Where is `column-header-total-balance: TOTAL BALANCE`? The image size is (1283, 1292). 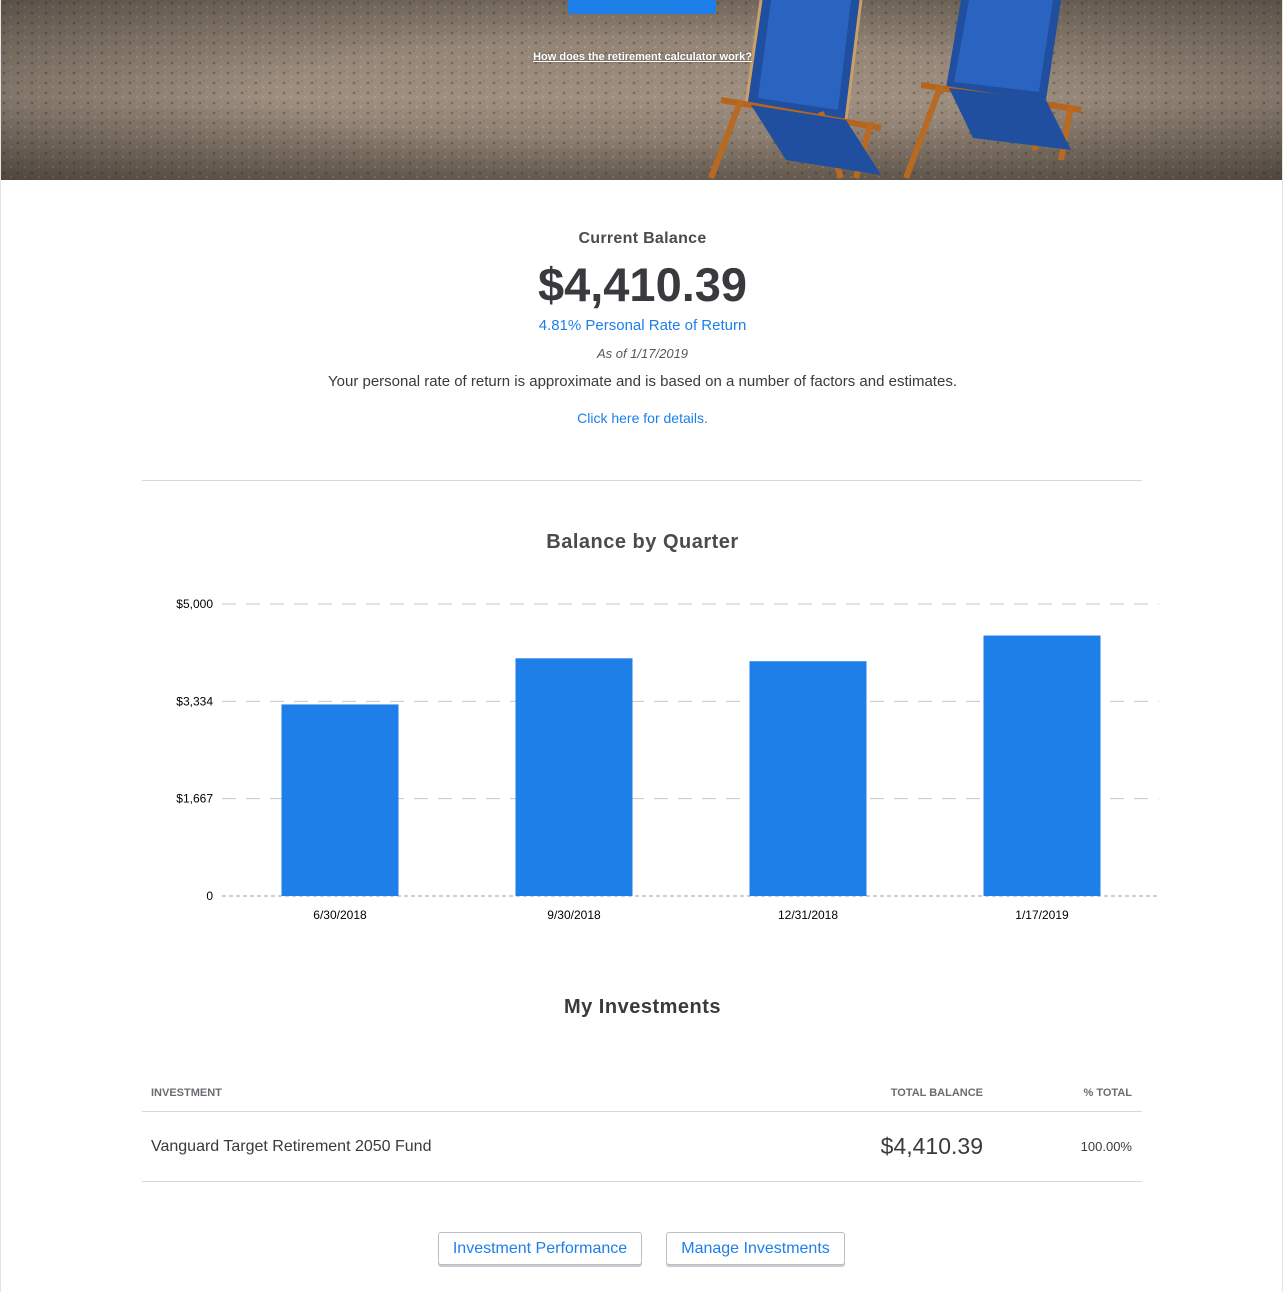
column-header-total-balance: TOTAL BALANCE is located at coordinates (936, 1093).